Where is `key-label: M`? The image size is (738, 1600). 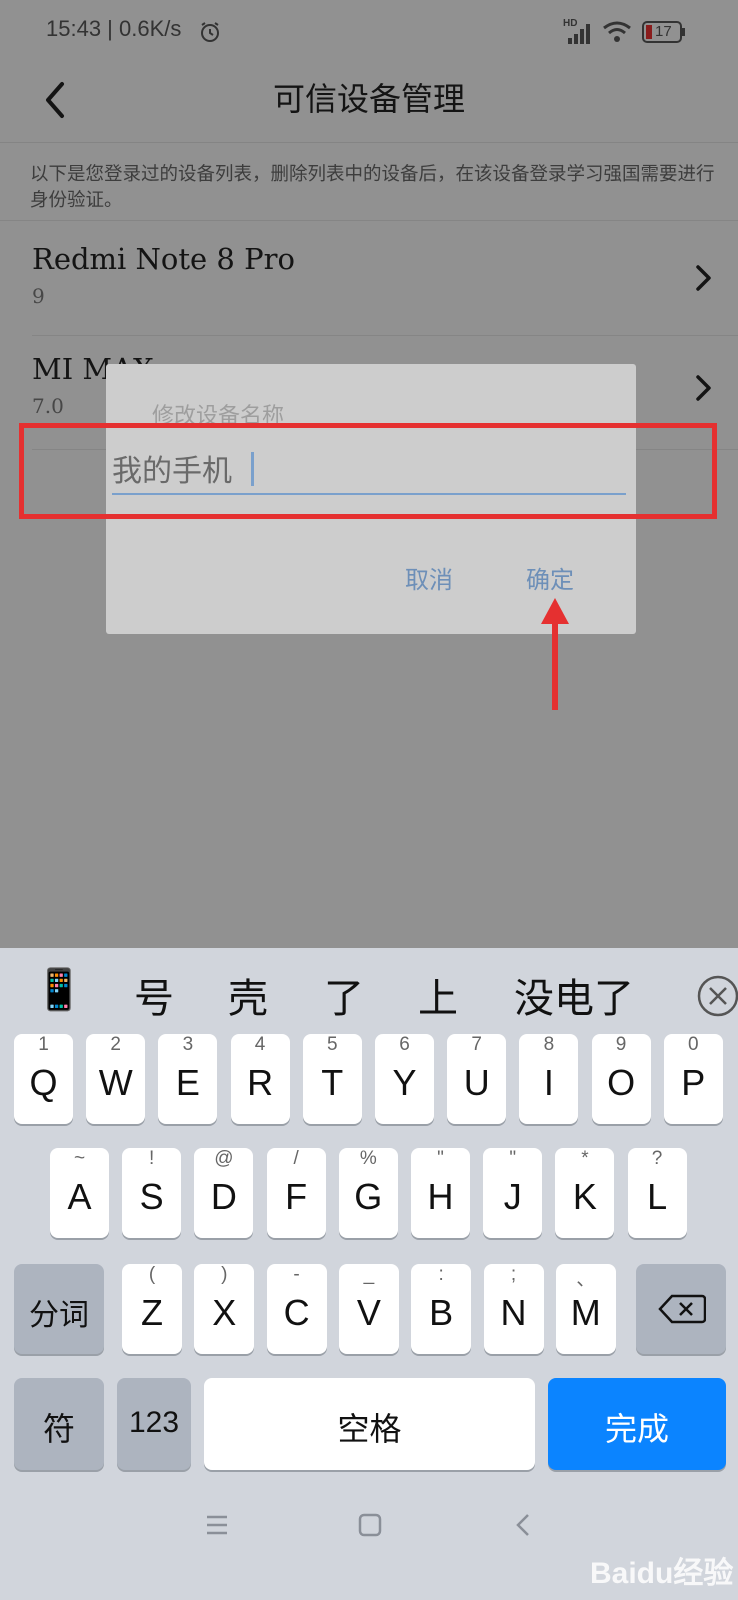 key-label: M is located at coordinates (585, 1312).